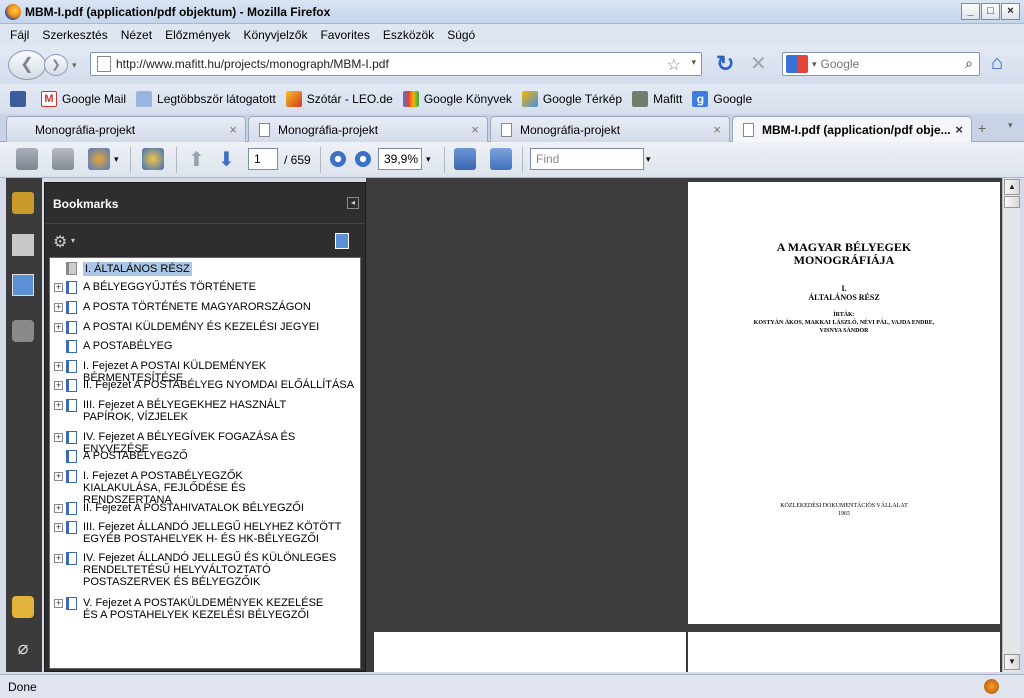  What do you see at coordinates (890, 64) in the screenshot?
I see `search-input` at bounding box center [890, 64].